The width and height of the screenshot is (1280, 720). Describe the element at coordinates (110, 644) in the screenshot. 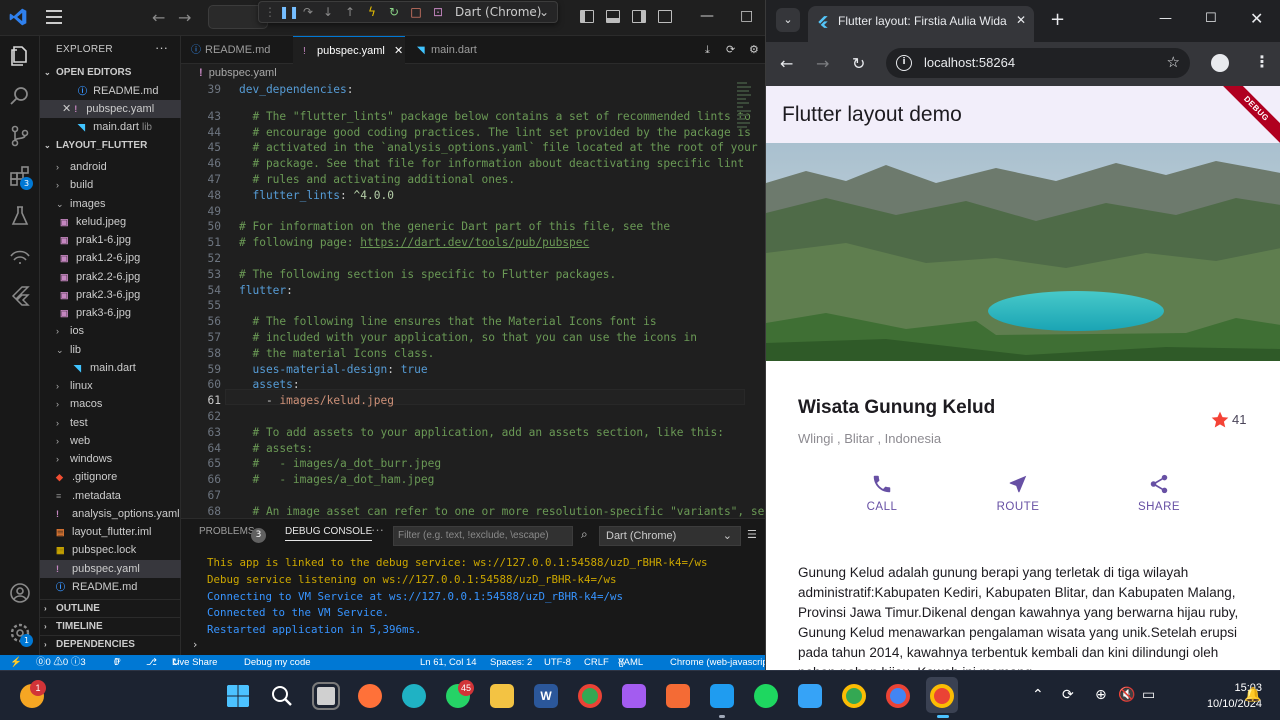

I see `dependencies-section: › DEPENDENCIES` at that location.